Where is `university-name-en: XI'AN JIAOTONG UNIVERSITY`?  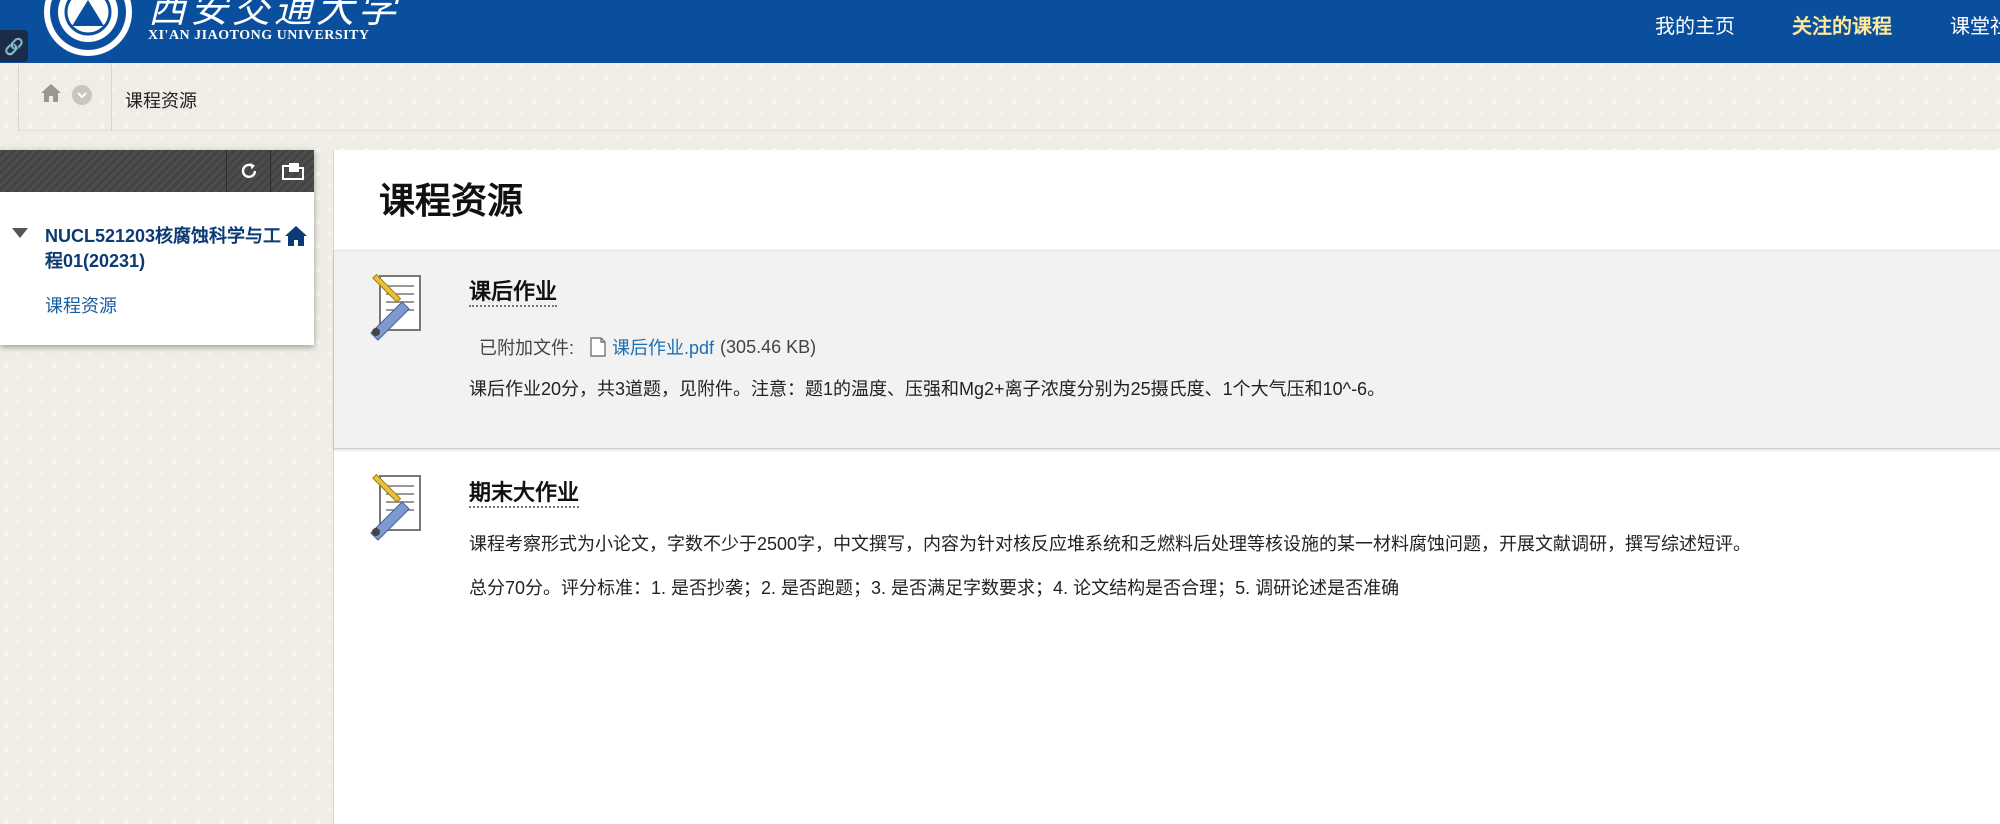 university-name-en: XI'AN JIAOTONG UNIVERSITY is located at coordinates (259, 35).